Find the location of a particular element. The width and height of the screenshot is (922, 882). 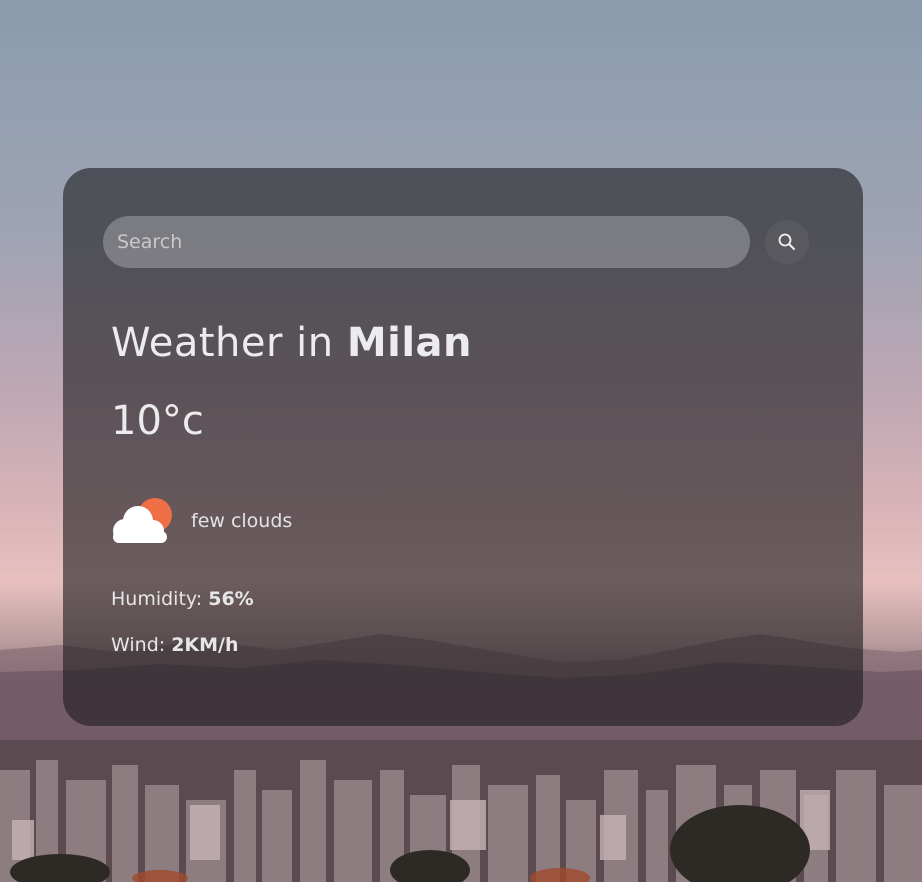

search-input is located at coordinates (426, 242).